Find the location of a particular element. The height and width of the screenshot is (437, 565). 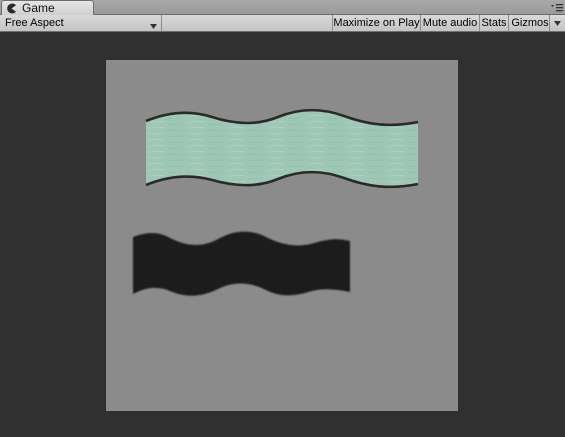

stats-button: Stats is located at coordinates (494, 23).